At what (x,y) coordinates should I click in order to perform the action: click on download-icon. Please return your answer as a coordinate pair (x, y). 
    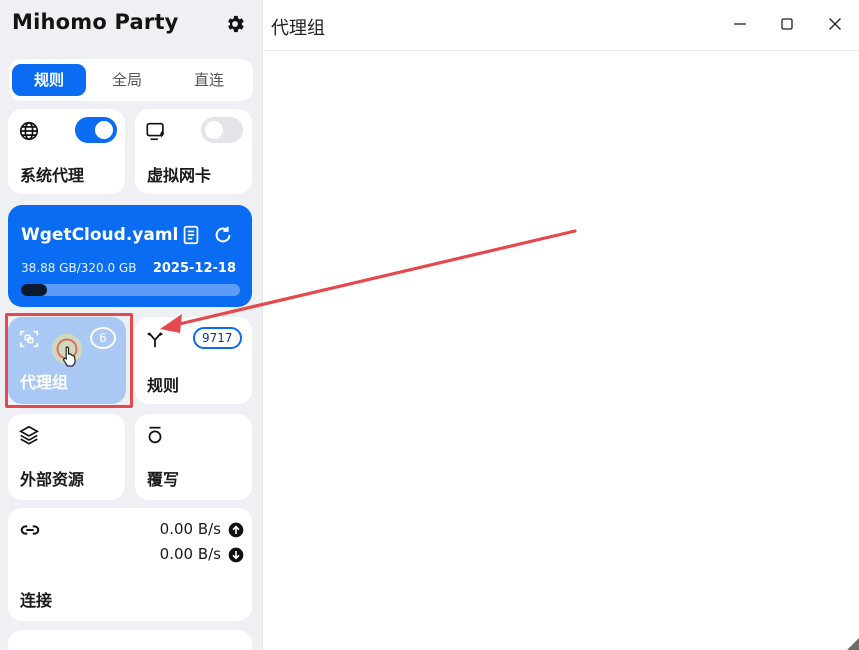
    Looking at the image, I should click on (236, 555).